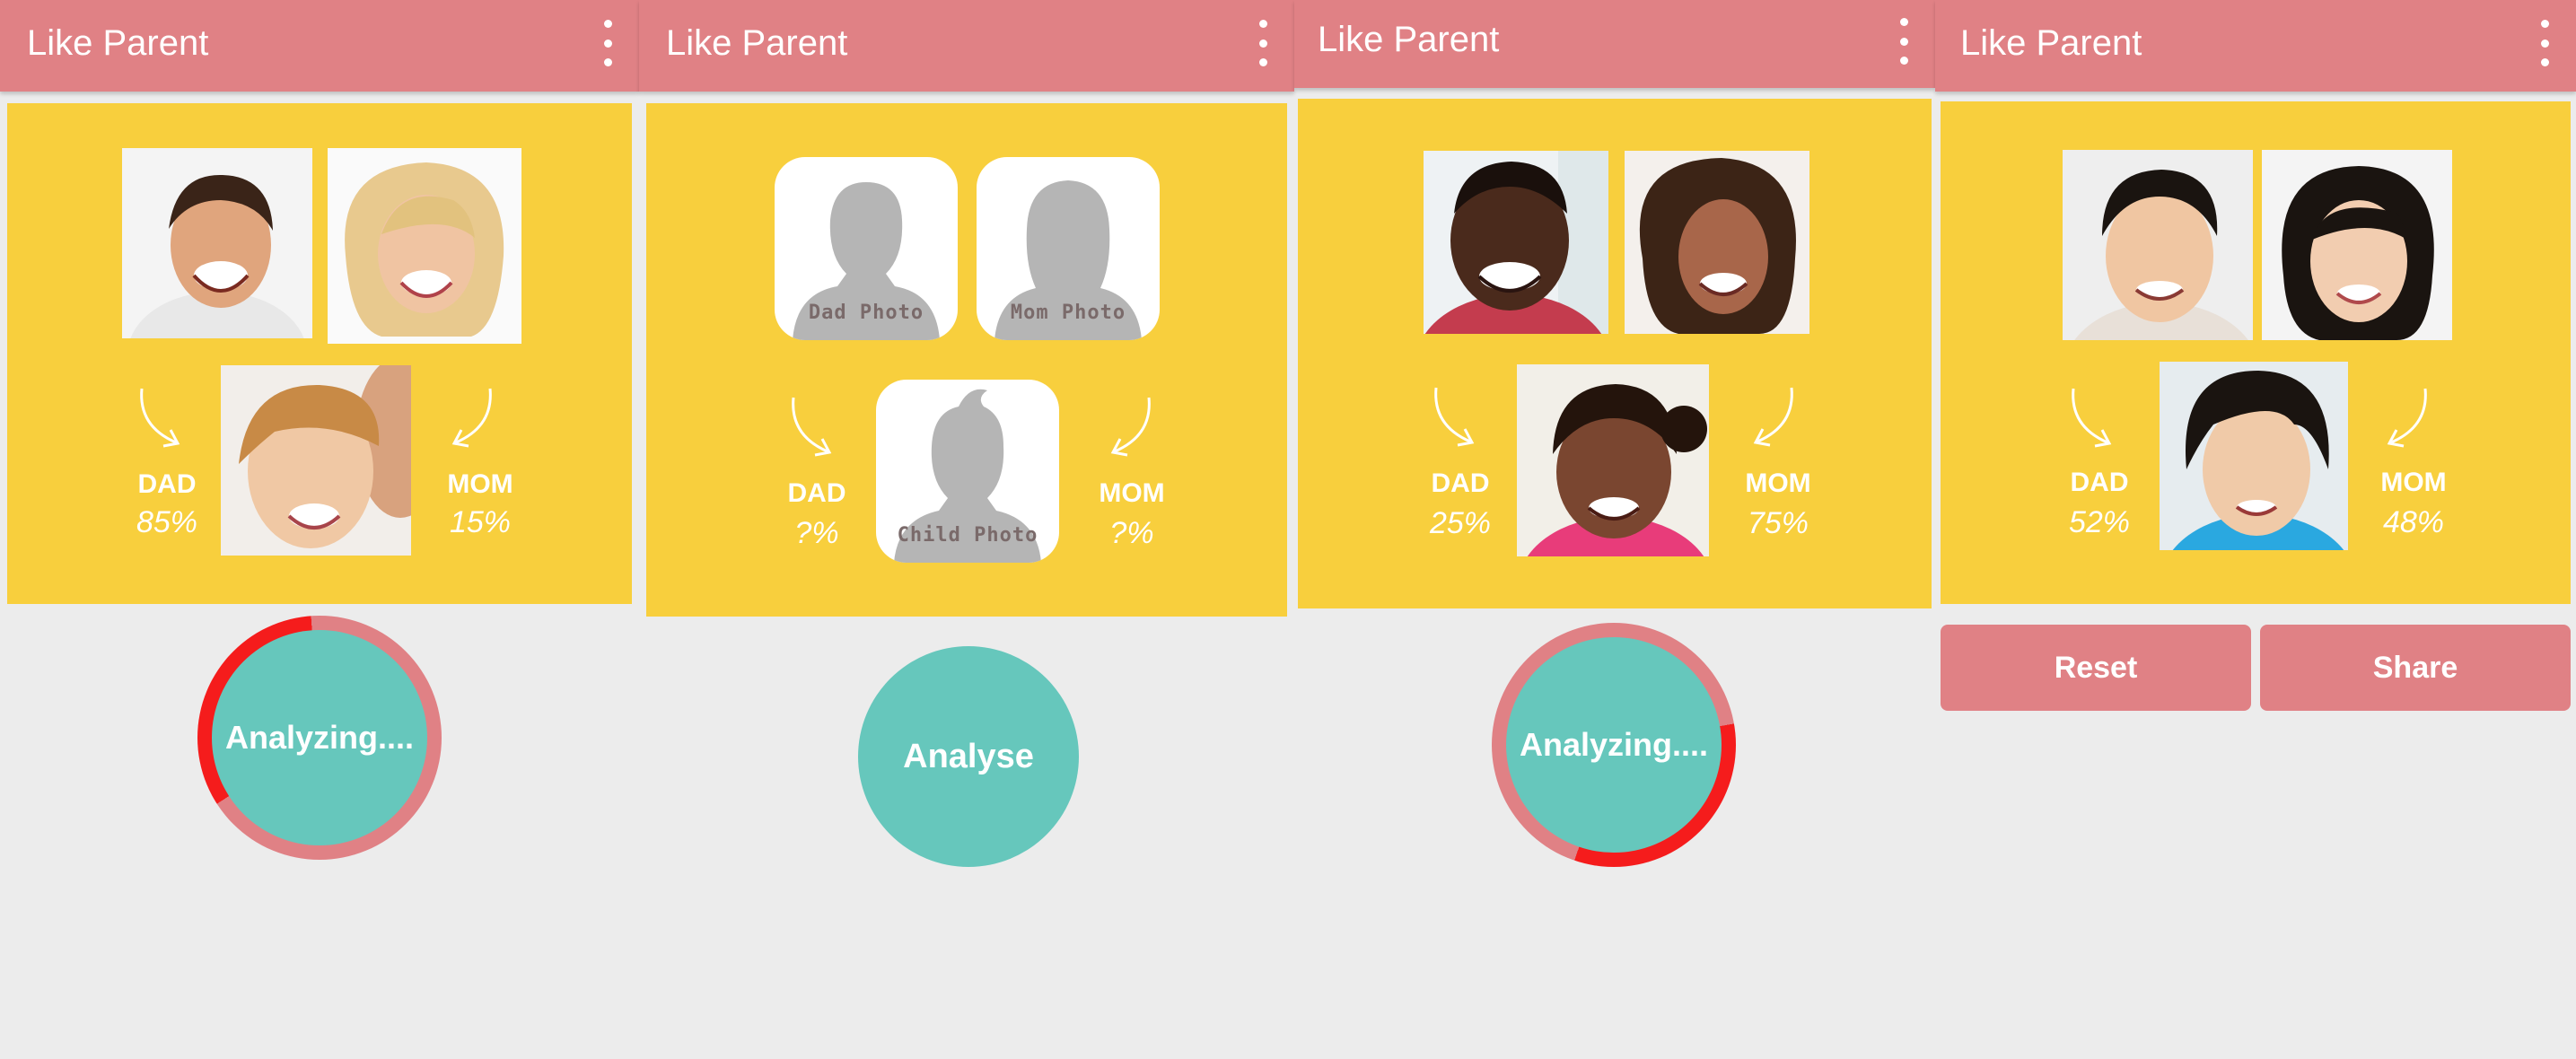 This screenshot has height=1059, width=2576. What do you see at coordinates (2096, 668) in the screenshot?
I see `reset-button: Reset` at bounding box center [2096, 668].